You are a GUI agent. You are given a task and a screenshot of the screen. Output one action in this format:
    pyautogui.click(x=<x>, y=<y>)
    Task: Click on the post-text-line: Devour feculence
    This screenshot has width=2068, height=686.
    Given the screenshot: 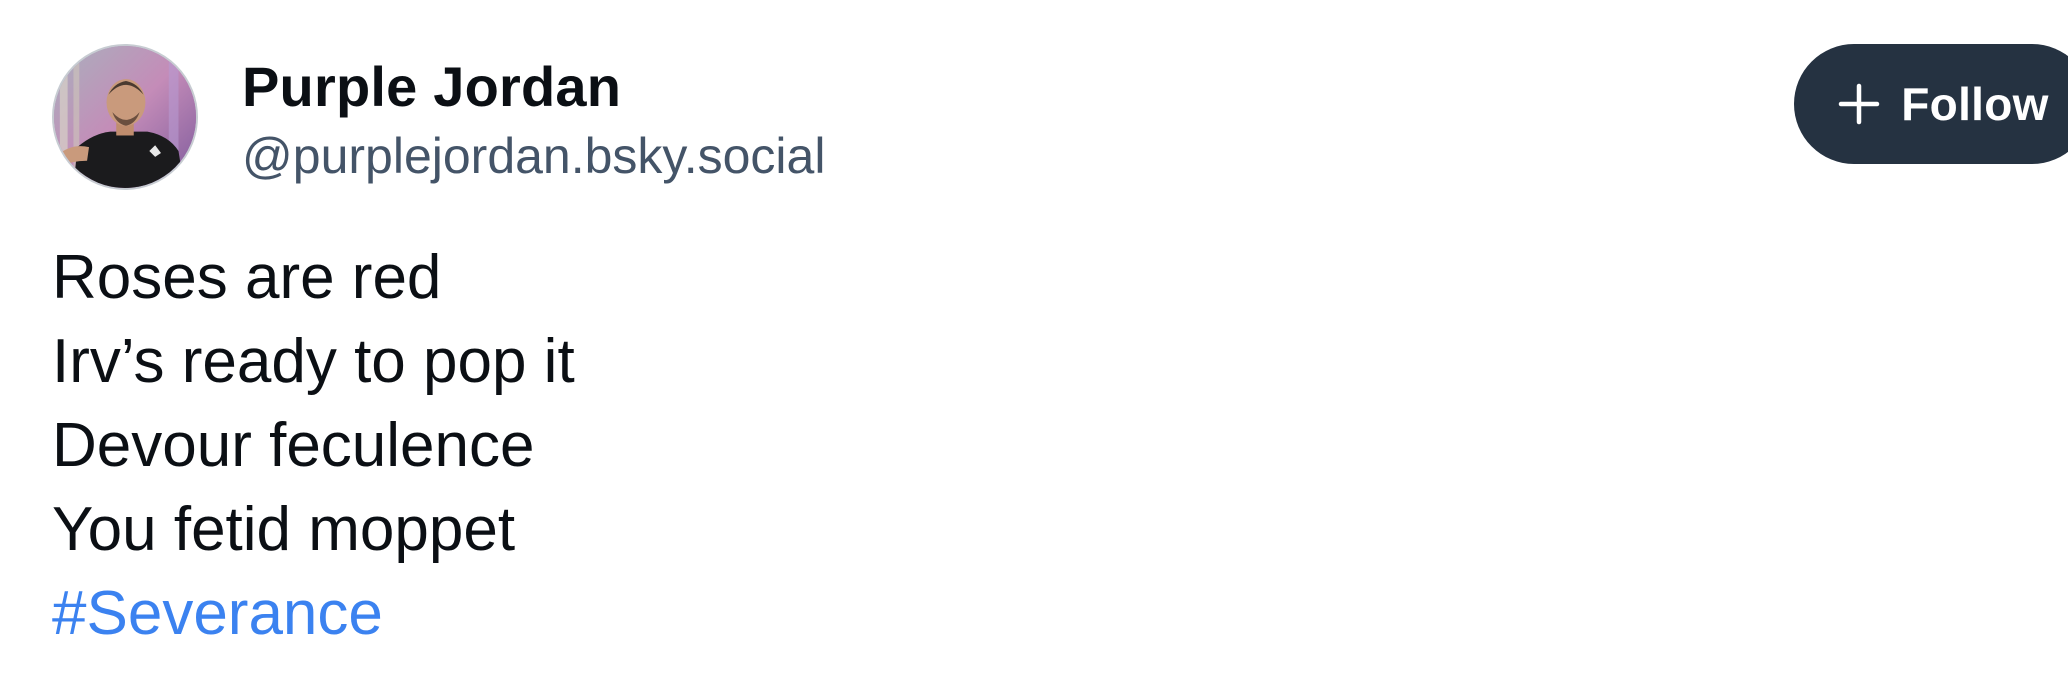 What is the action you would take?
    pyautogui.click(x=293, y=445)
    